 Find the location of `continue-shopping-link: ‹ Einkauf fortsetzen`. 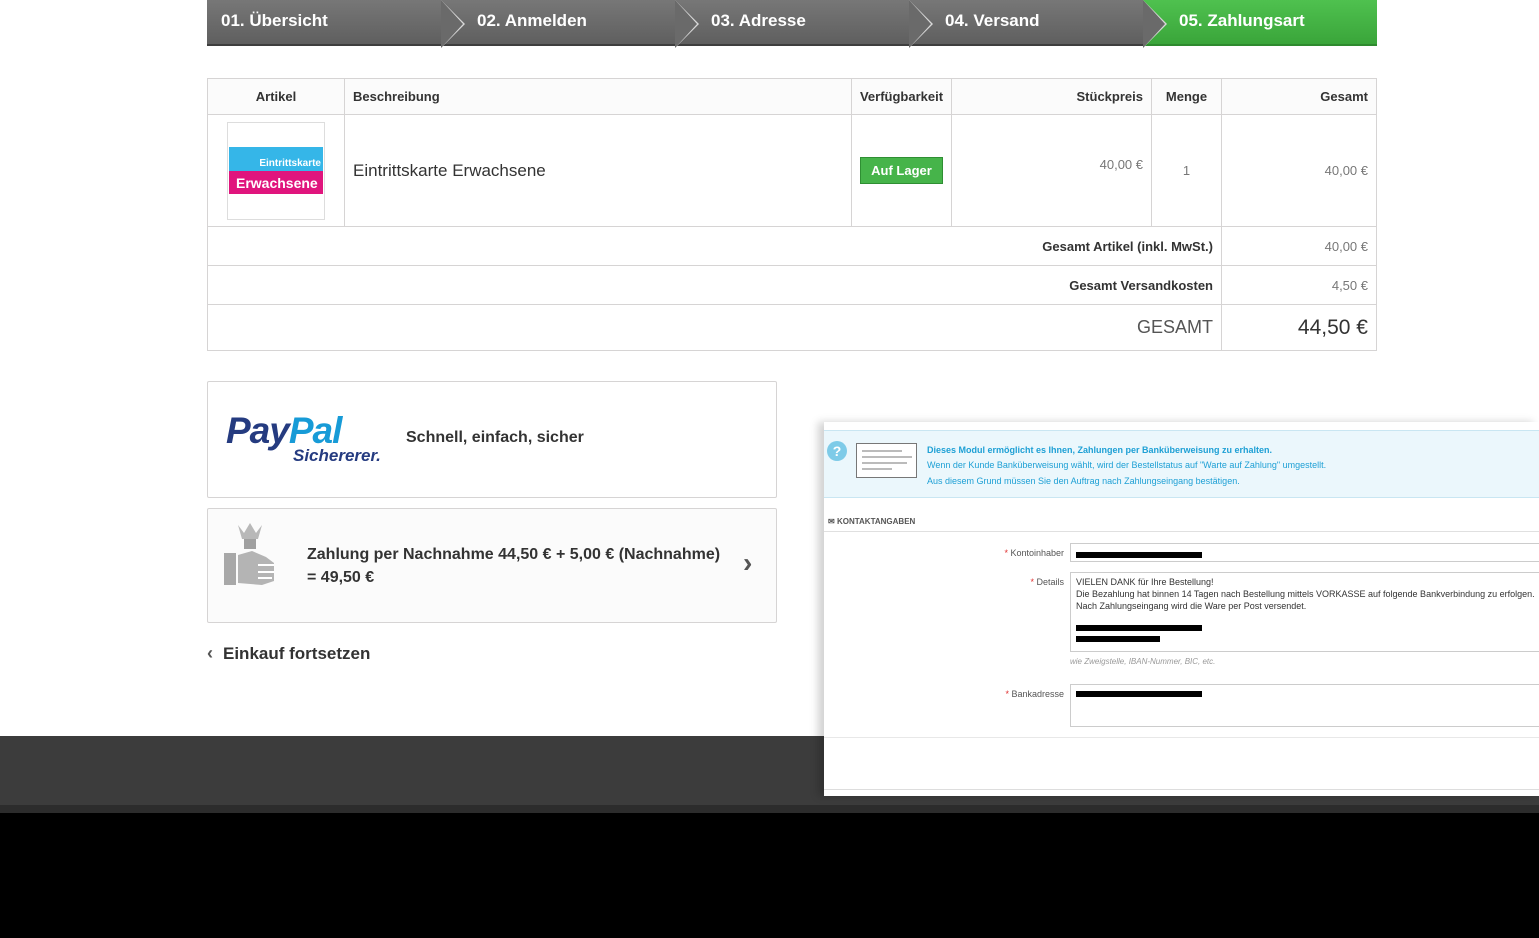

continue-shopping-link: ‹ Einkauf fortsetzen is located at coordinates (288, 653).